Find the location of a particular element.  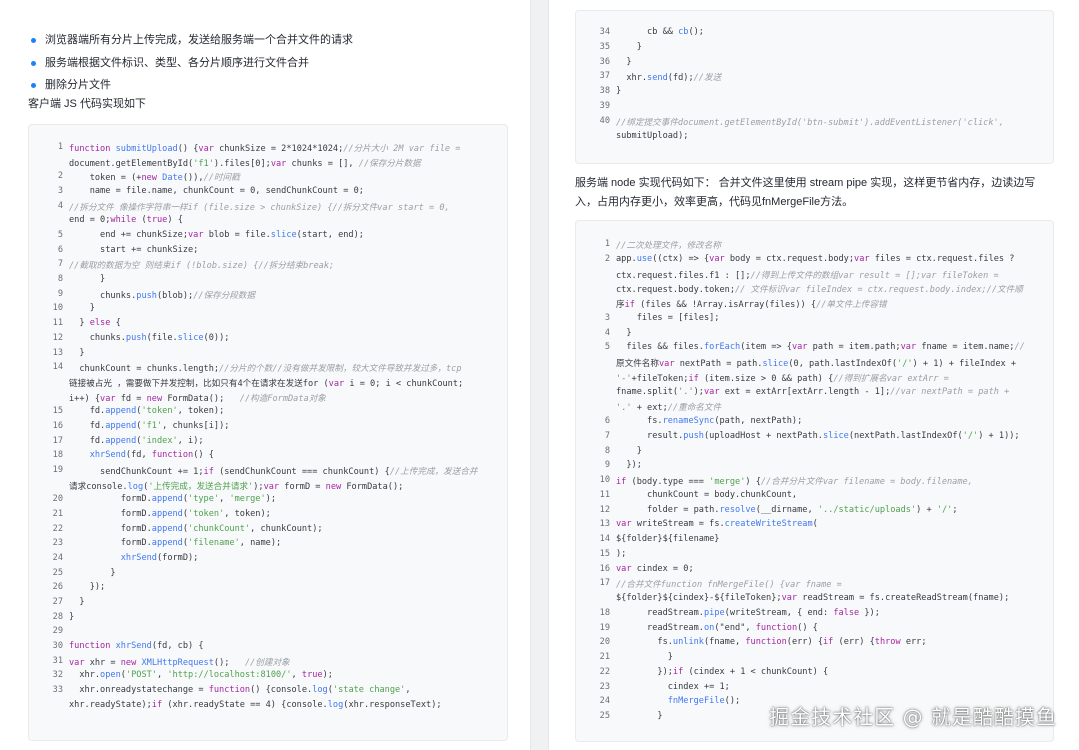

code-text: }); is located at coordinates (87, 587).